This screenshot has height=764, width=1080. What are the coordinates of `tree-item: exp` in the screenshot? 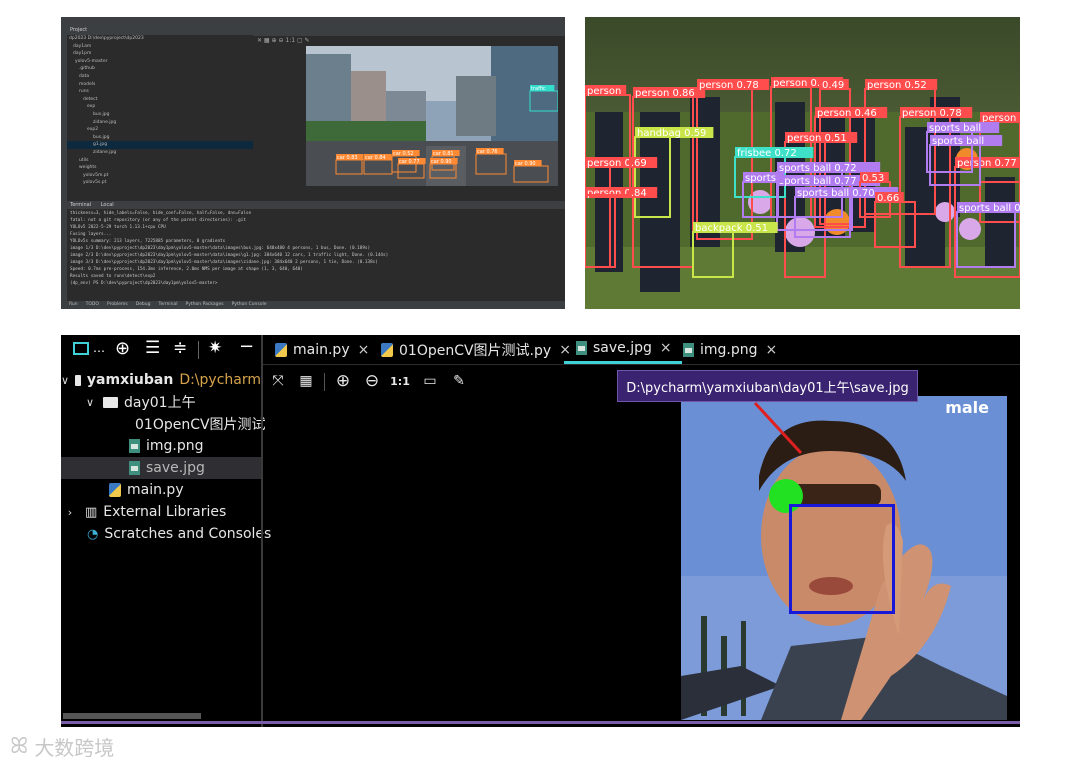 It's located at (160, 107).